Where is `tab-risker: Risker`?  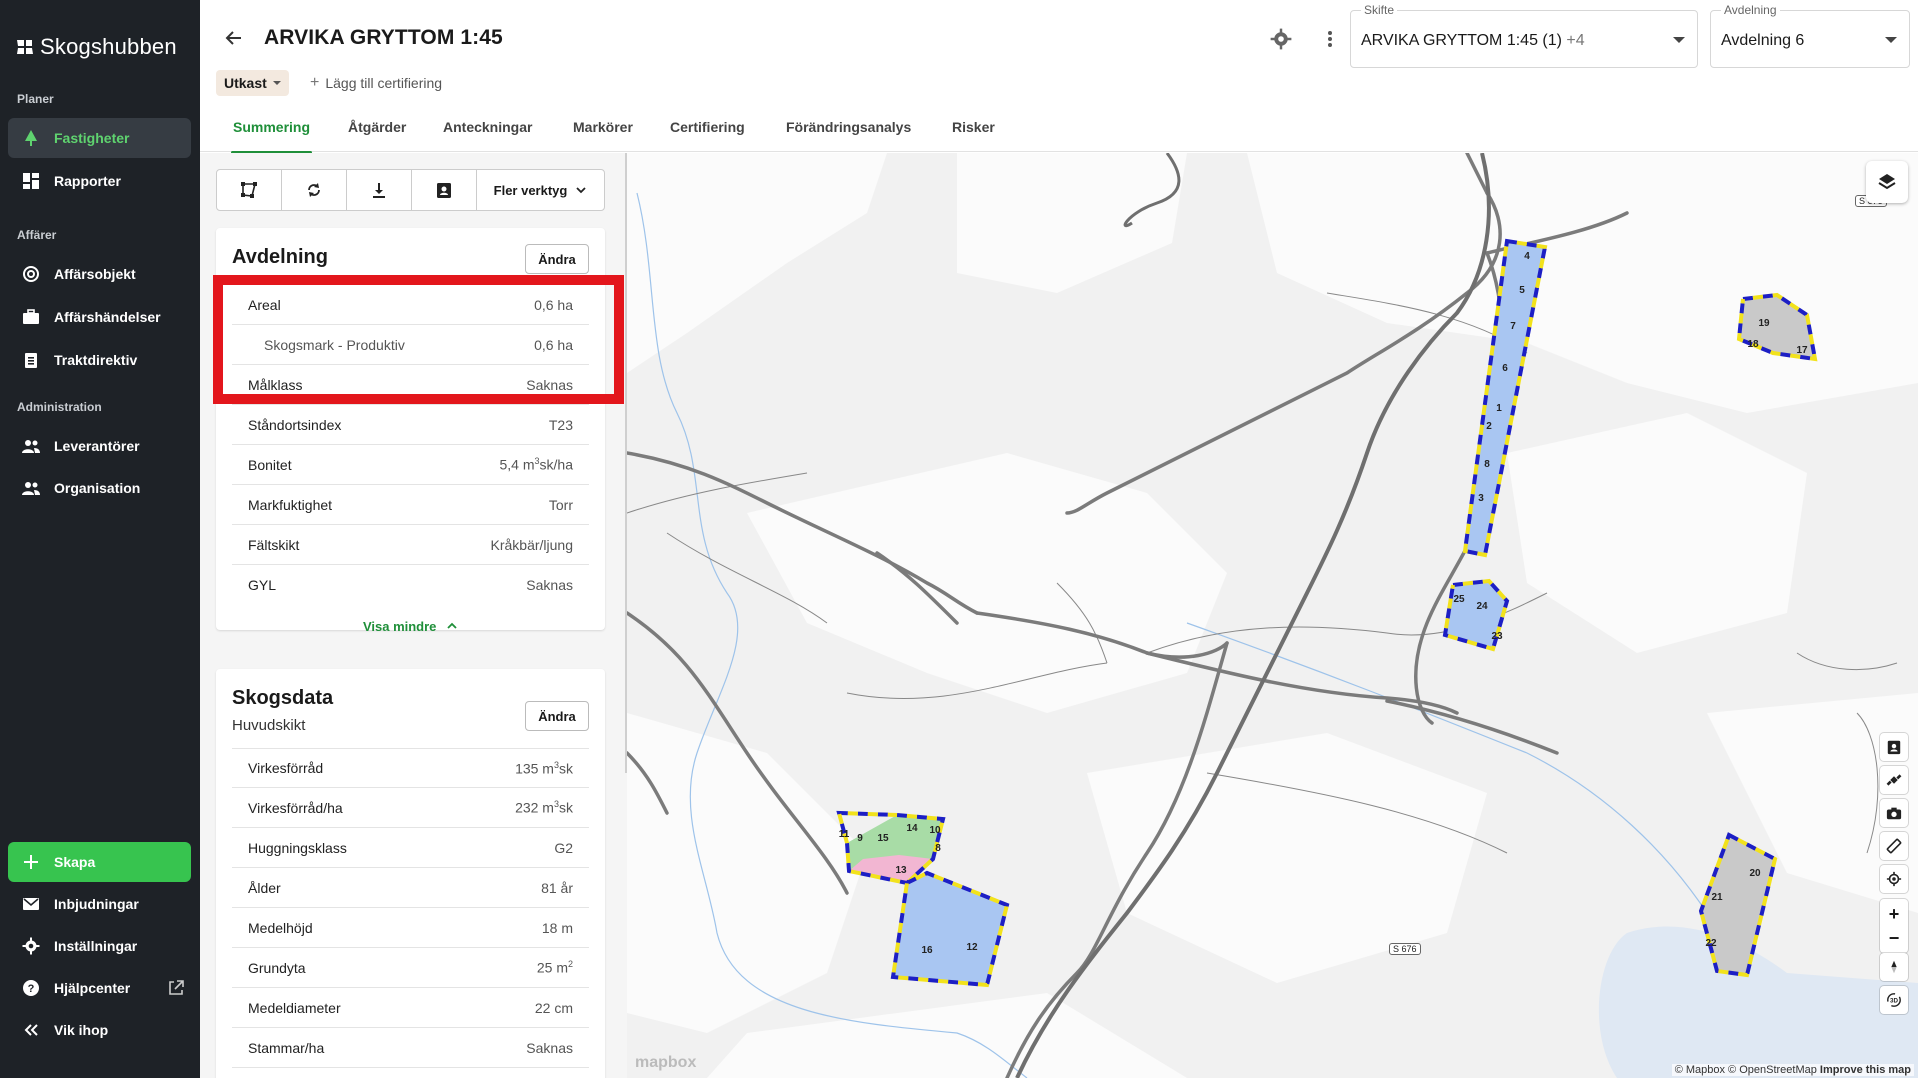 tab-risker: Risker is located at coordinates (973, 127).